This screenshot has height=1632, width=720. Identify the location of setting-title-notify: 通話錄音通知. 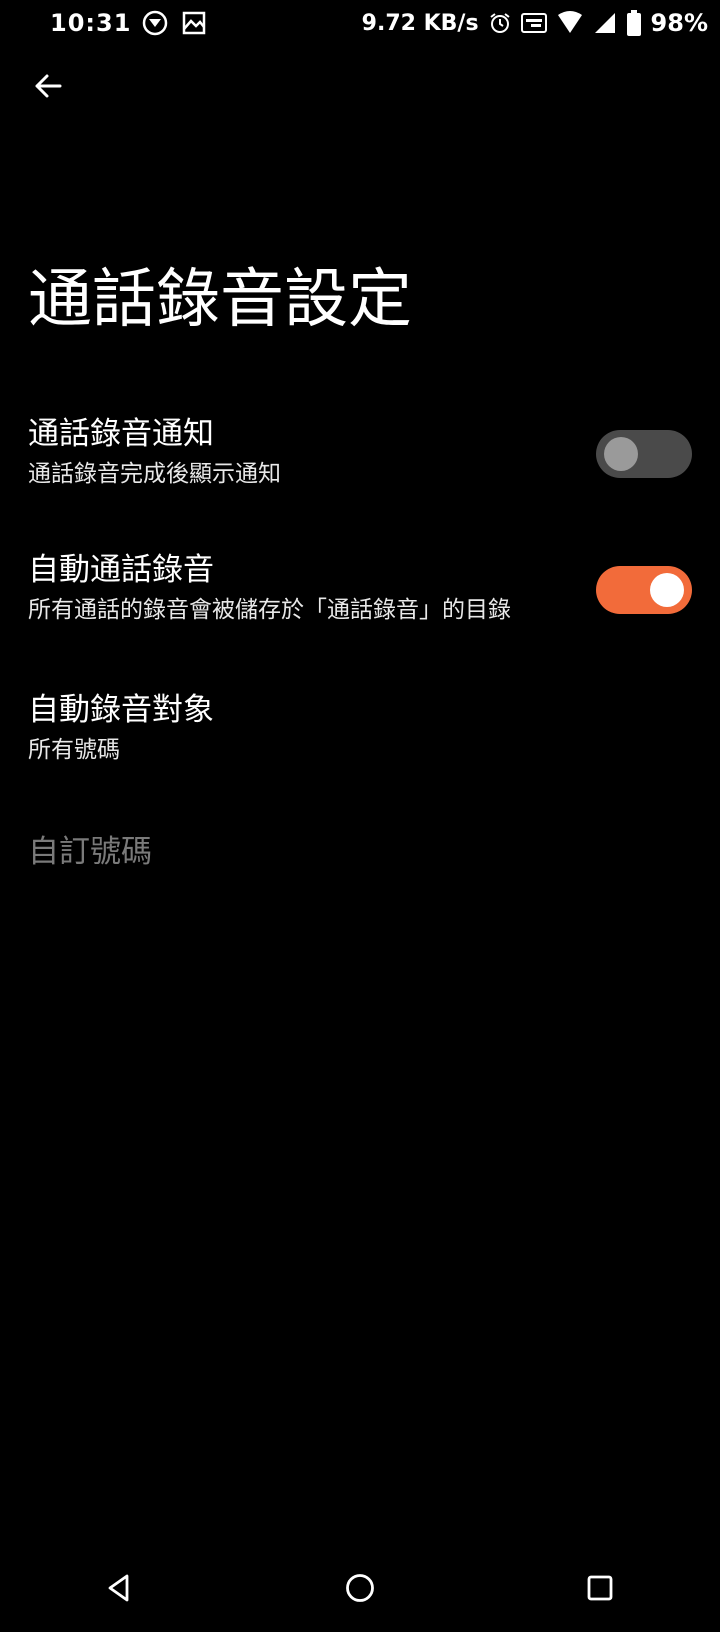
(121, 434).